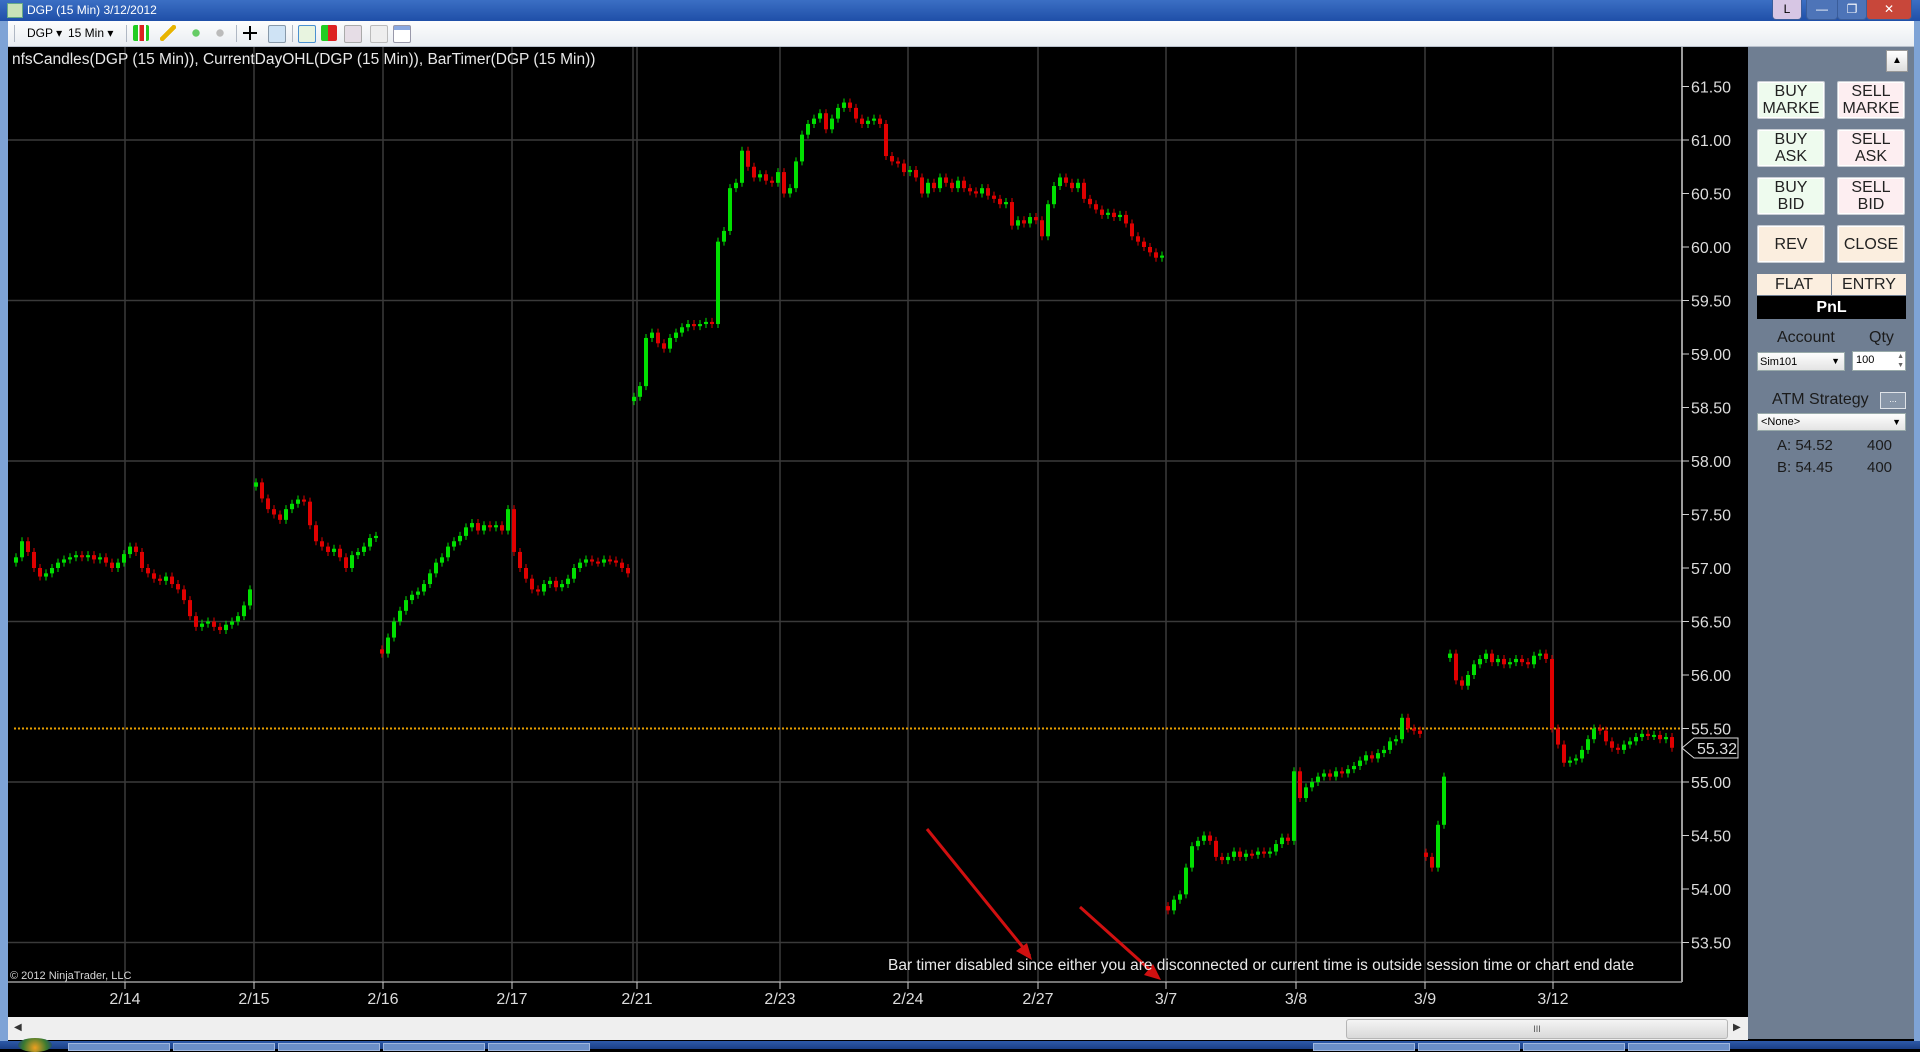 The height and width of the screenshot is (1052, 1920). What do you see at coordinates (1537, 1029) in the screenshot?
I see `scrollbar-thumb: III` at bounding box center [1537, 1029].